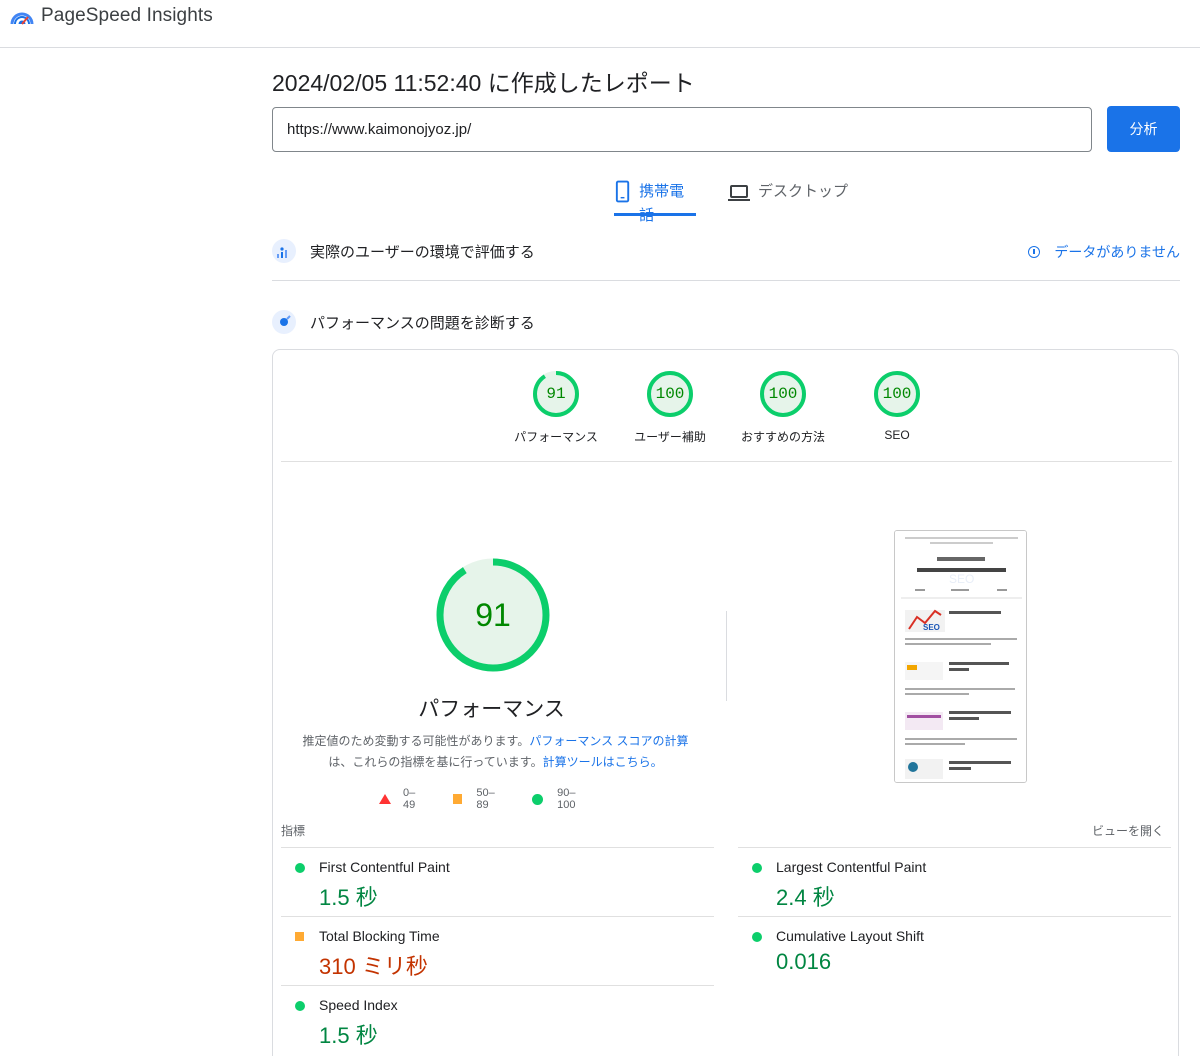  What do you see at coordinates (422, 252) in the screenshot?
I see `field-data-title: 実際のユーザーの環境で評価する` at bounding box center [422, 252].